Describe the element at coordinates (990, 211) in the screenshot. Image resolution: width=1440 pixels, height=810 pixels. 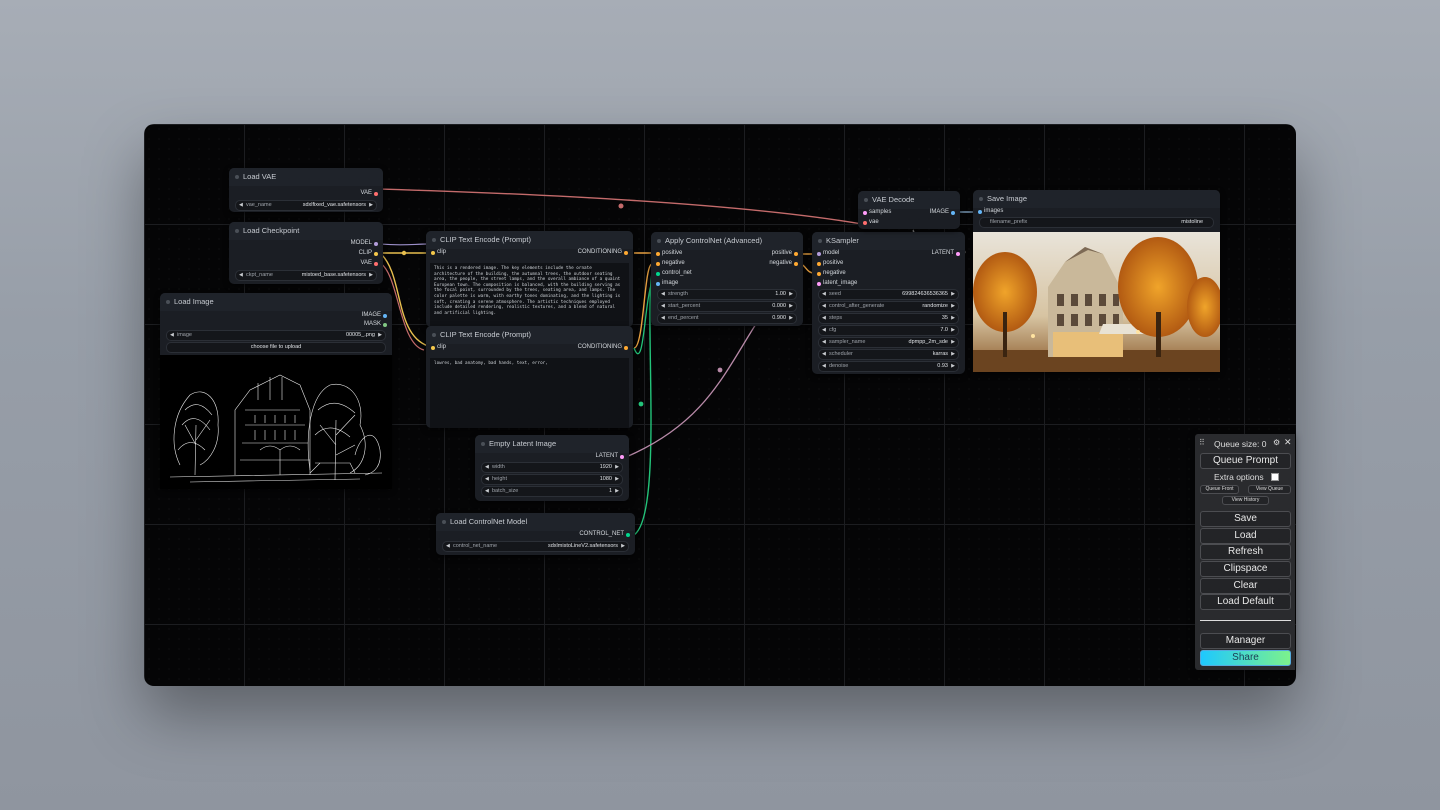
I see `input-images: images` at that location.